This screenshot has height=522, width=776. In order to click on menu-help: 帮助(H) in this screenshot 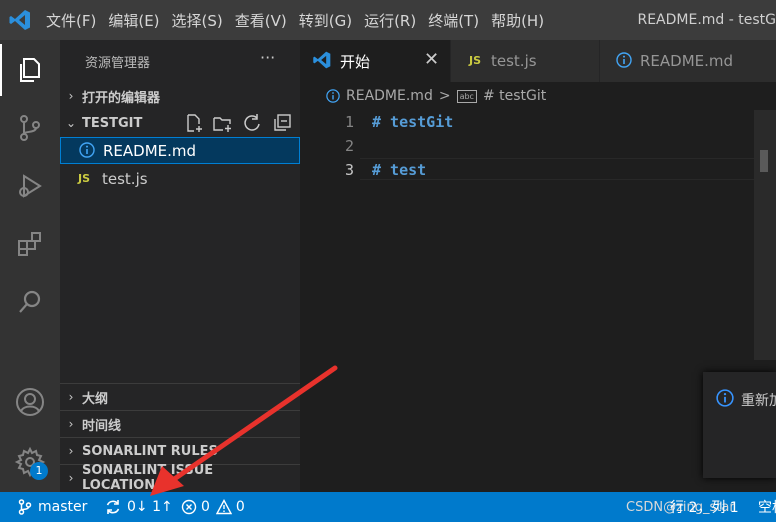, I will do `click(517, 20)`.